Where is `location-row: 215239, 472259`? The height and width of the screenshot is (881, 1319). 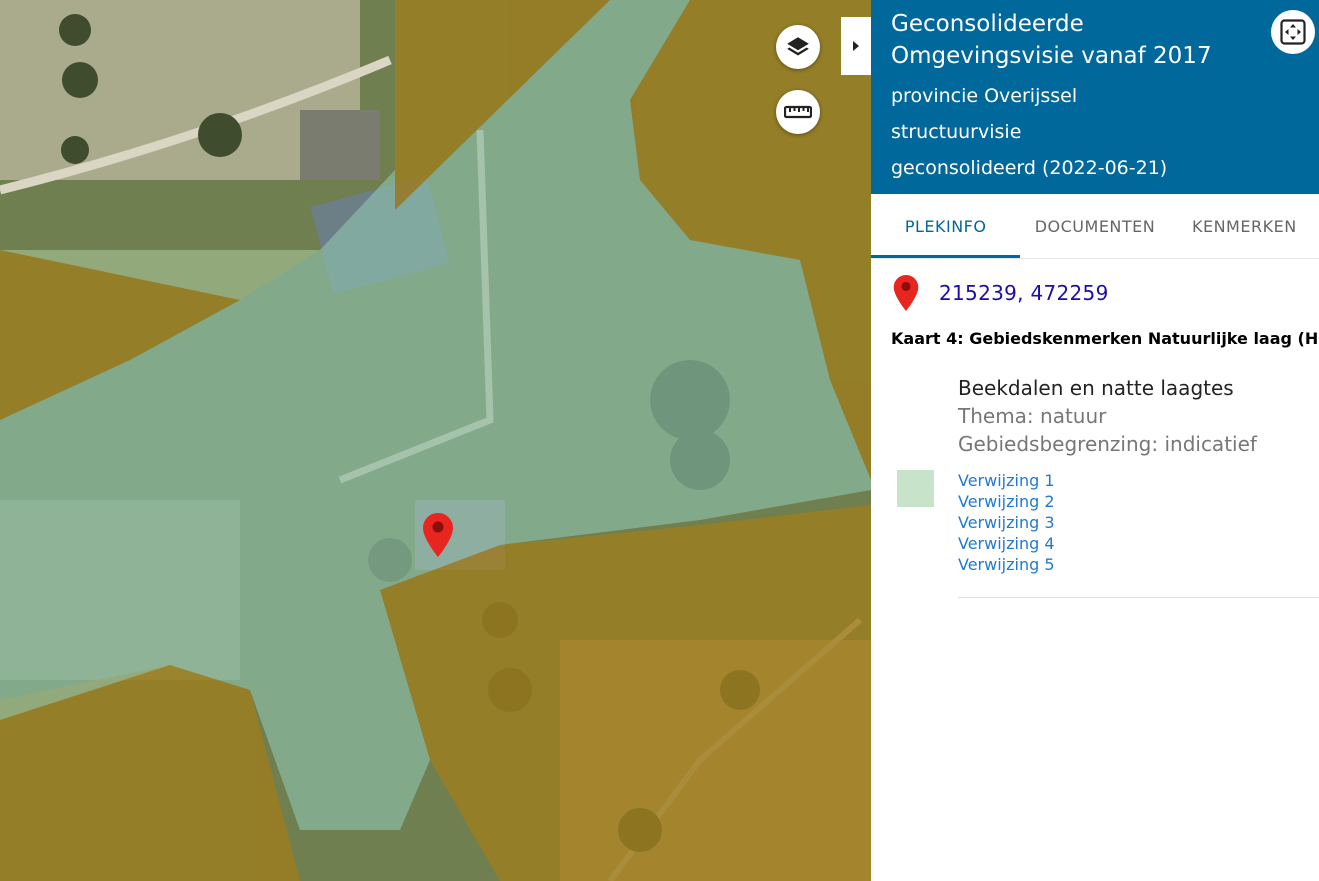
location-row: 215239, 472259 is located at coordinates (1095, 293).